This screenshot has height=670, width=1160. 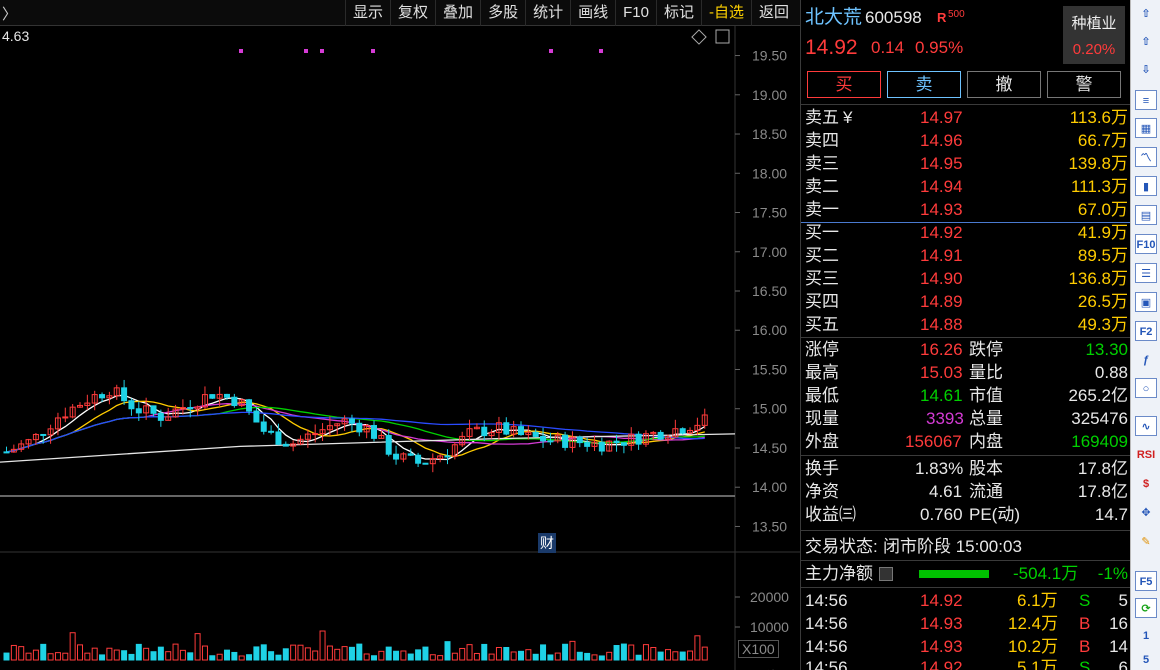 What do you see at coordinates (678, 13) in the screenshot?
I see `menu-mark: 标记` at bounding box center [678, 13].